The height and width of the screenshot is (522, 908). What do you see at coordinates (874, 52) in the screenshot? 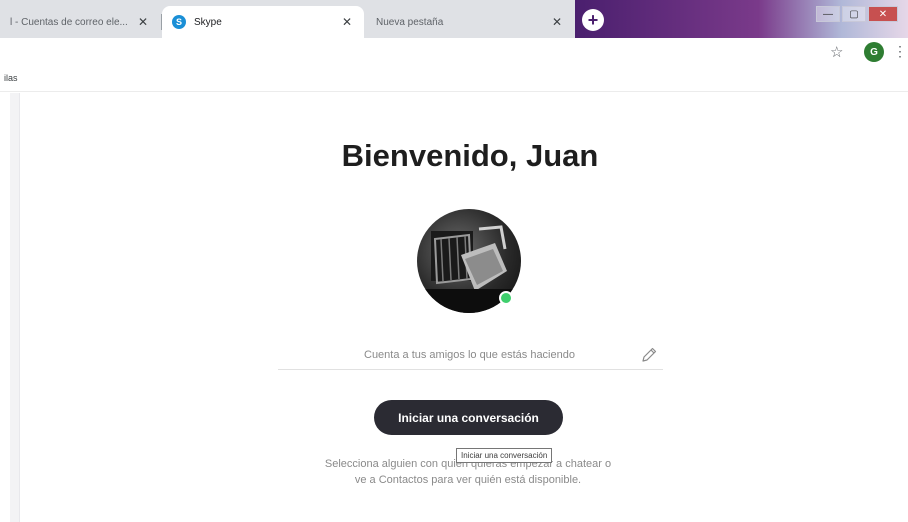
I see `profile-avatar: G` at bounding box center [874, 52].